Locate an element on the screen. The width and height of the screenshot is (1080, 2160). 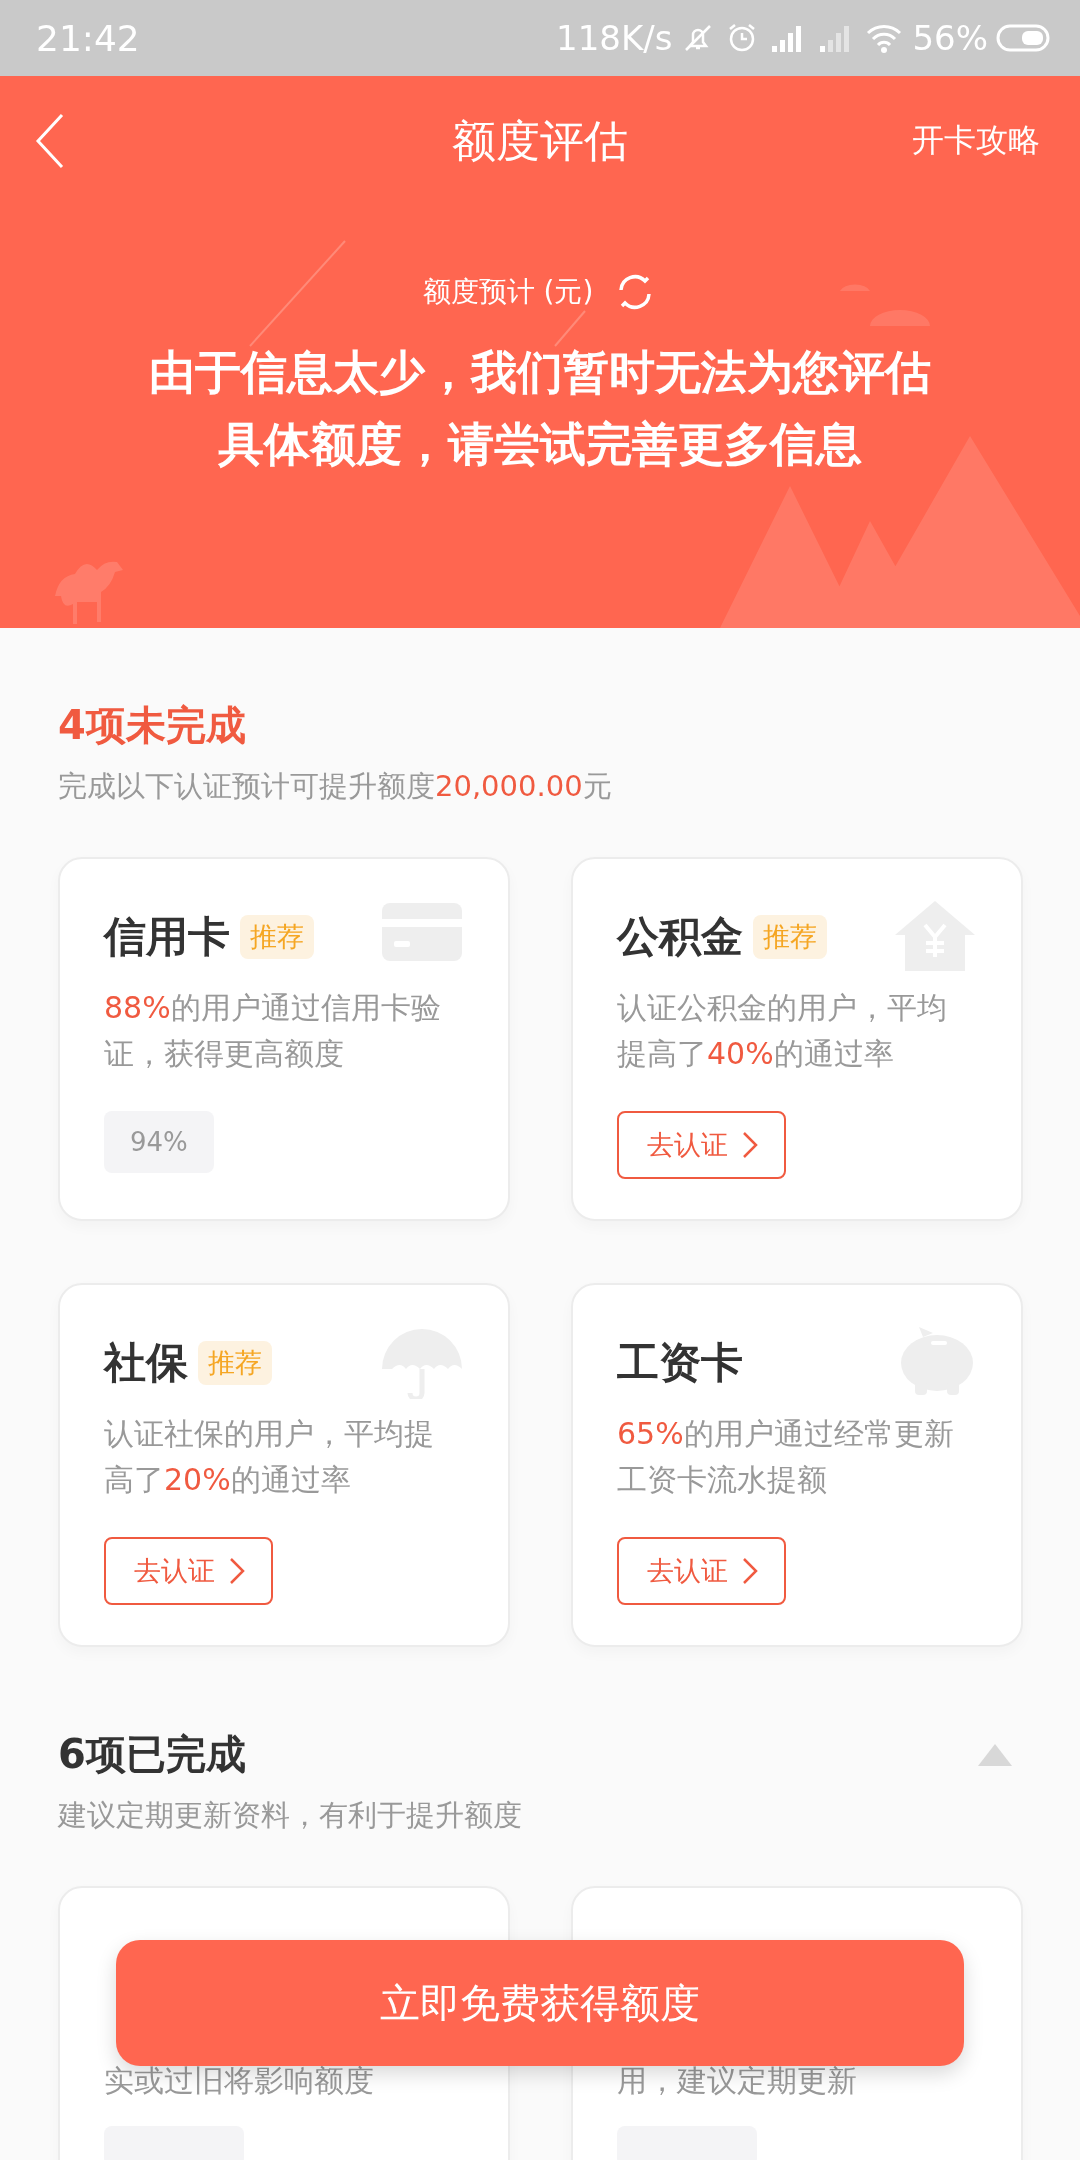
card-title: 工资卡 is located at coordinates (680, 1363).